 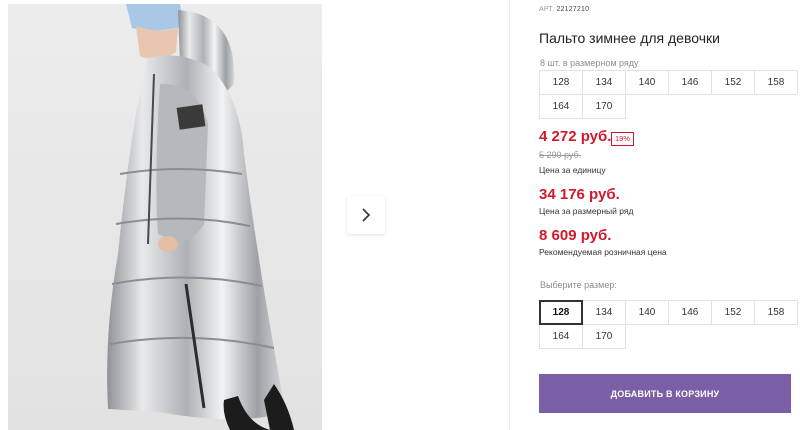 What do you see at coordinates (561, 82) in the screenshot?
I see `size-row-cell: 128` at bounding box center [561, 82].